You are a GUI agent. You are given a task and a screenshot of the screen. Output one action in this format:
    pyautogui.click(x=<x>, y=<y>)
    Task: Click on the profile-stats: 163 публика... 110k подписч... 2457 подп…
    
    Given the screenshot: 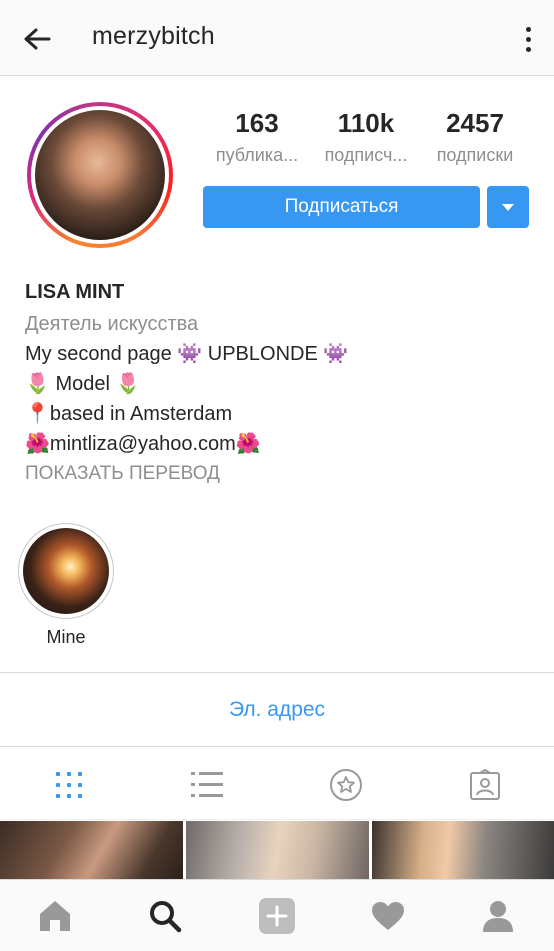 What is the action you would take?
    pyautogui.click(x=370, y=143)
    